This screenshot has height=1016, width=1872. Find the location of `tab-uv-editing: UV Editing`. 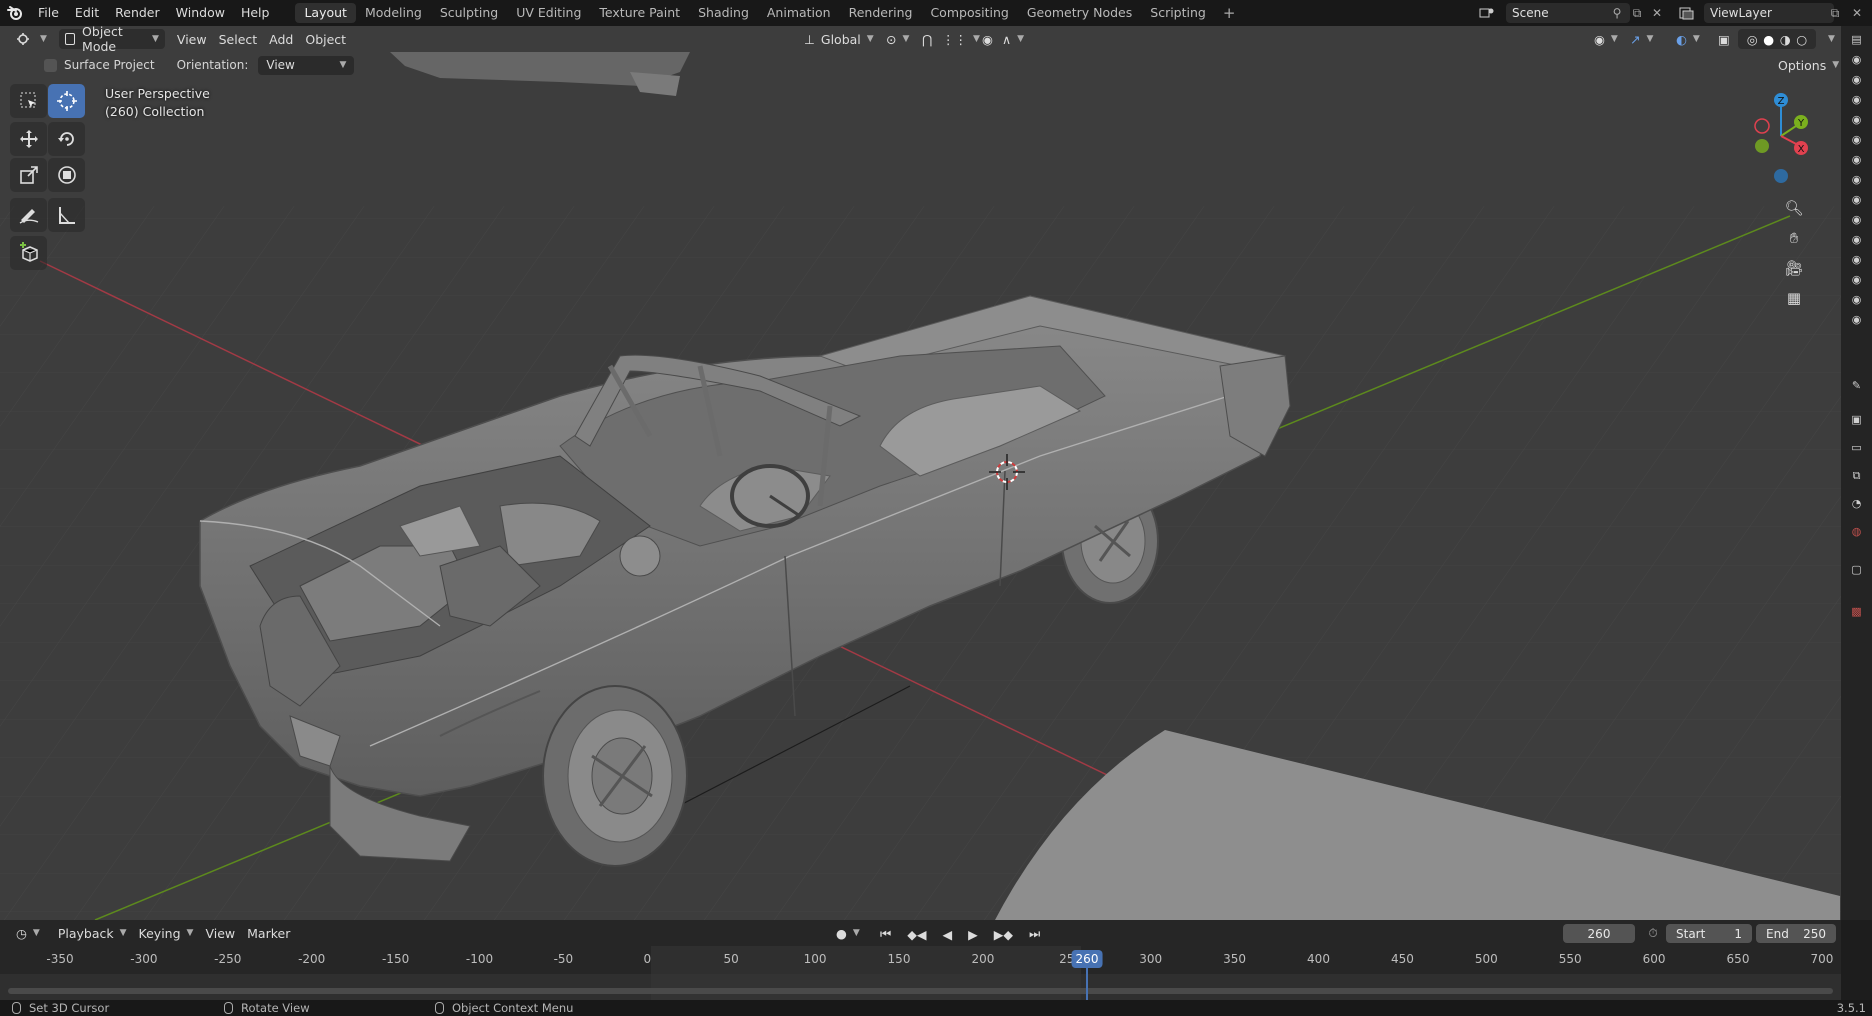

tab-uv-editing: UV Editing is located at coordinates (548, 13).